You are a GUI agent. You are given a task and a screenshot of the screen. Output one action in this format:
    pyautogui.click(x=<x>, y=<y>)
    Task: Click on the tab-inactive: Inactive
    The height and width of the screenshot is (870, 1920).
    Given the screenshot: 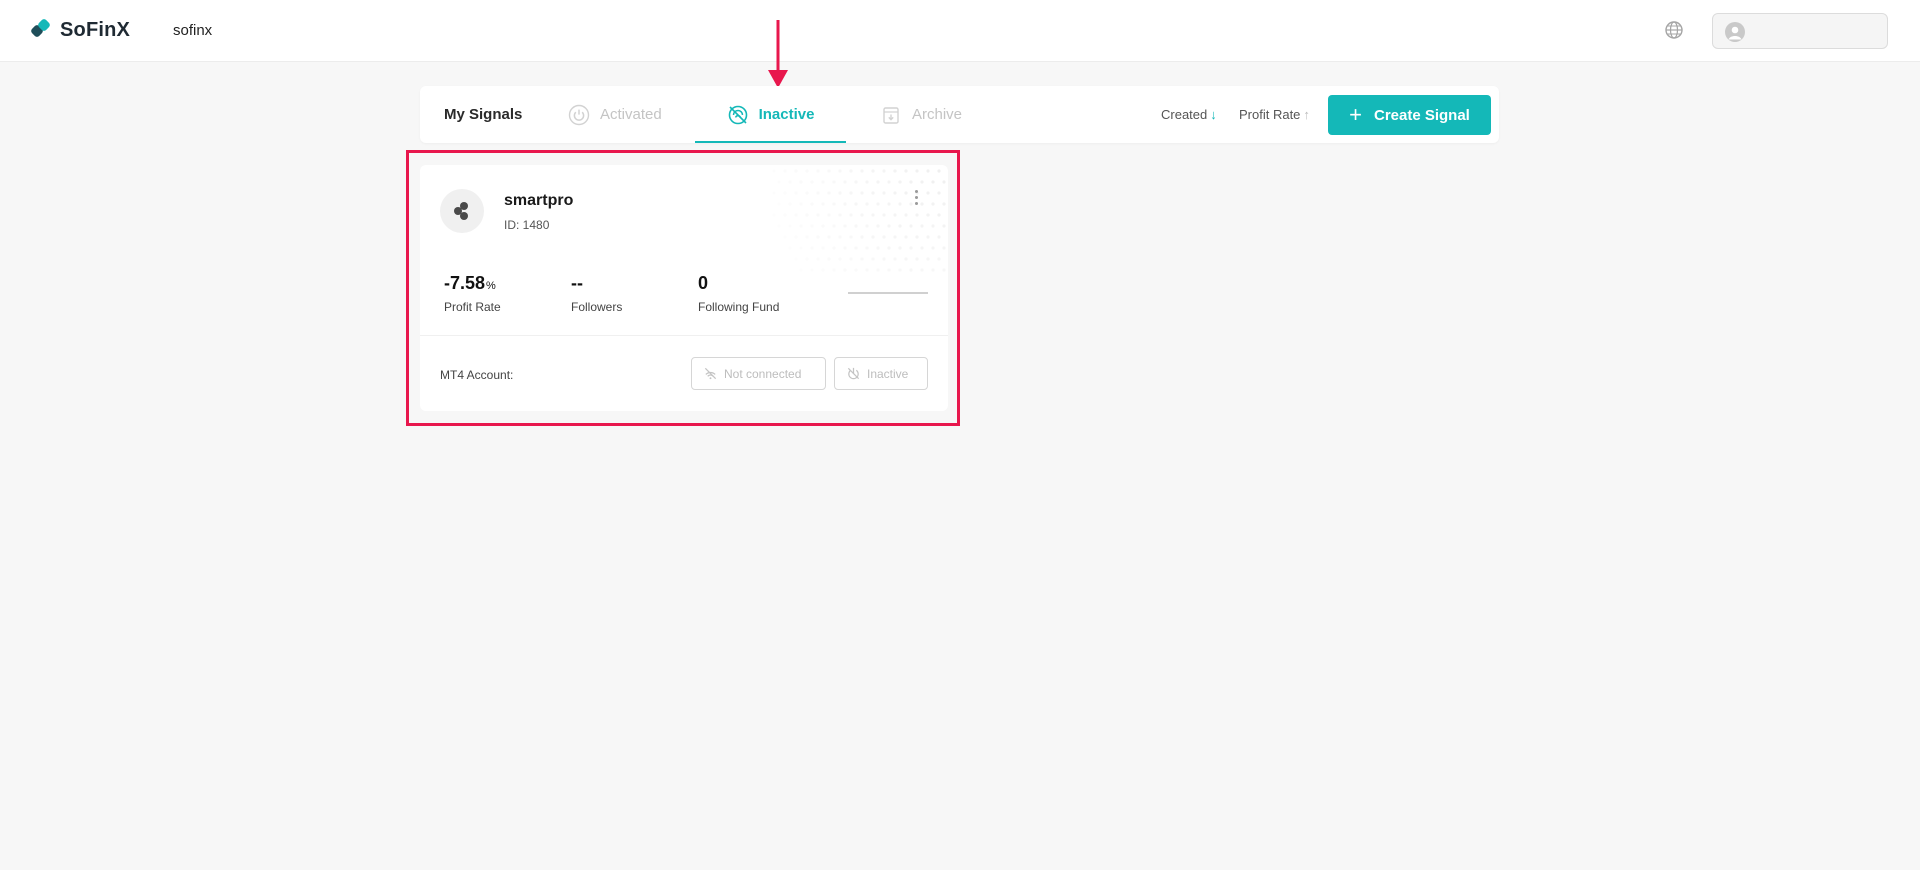 What is the action you would take?
    pyautogui.click(x=770, y=114)
    